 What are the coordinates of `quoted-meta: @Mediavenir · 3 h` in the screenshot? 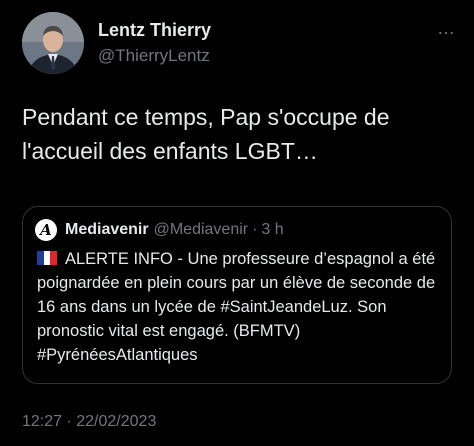 It's located at (219, 230).